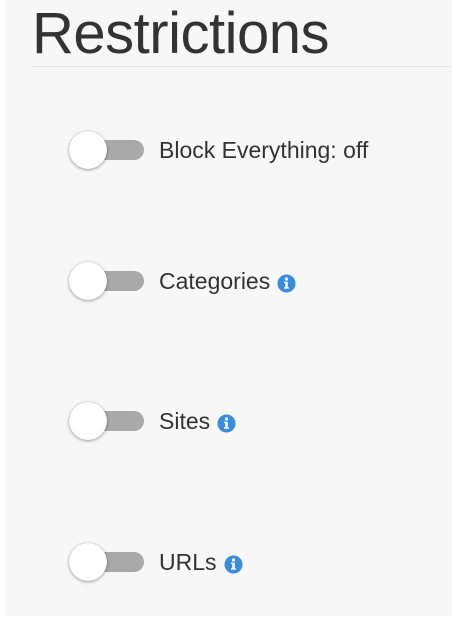  I want to click on restriction-row-sites: Sites, so click(152, 421).